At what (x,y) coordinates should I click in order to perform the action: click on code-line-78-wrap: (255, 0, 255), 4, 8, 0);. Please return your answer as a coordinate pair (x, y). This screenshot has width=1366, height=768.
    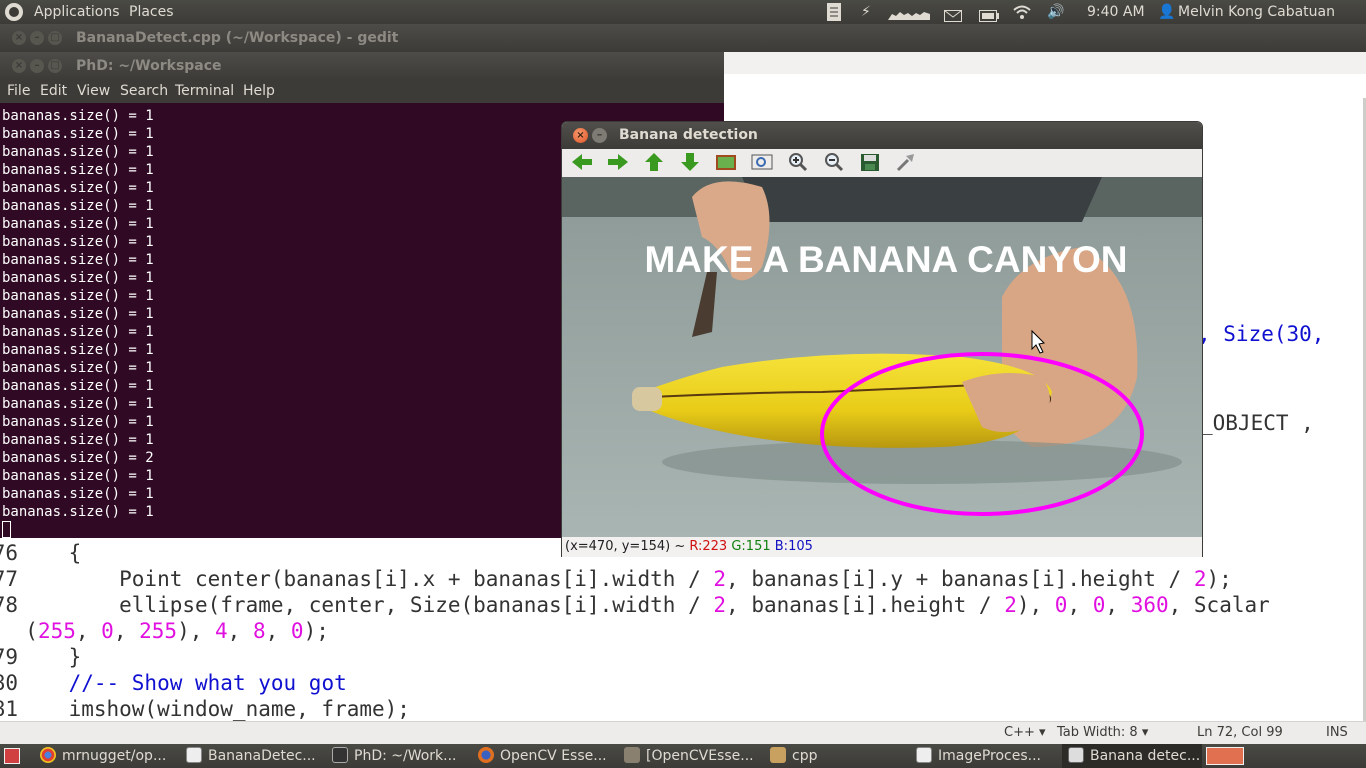
    Looking at the image, I should click on (164, 631).